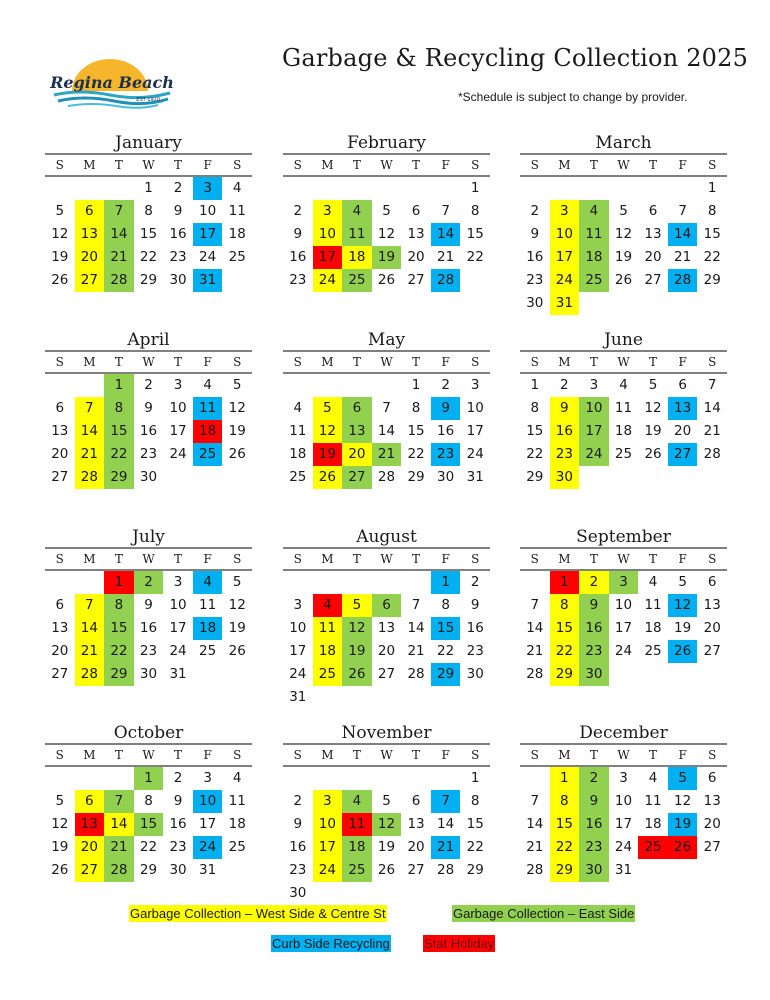 The image size is (770, 1000). Describe the element at coordinates (564, 431) in the screenshot. I see `day-cell-garbage-west-day: 16` at that location.